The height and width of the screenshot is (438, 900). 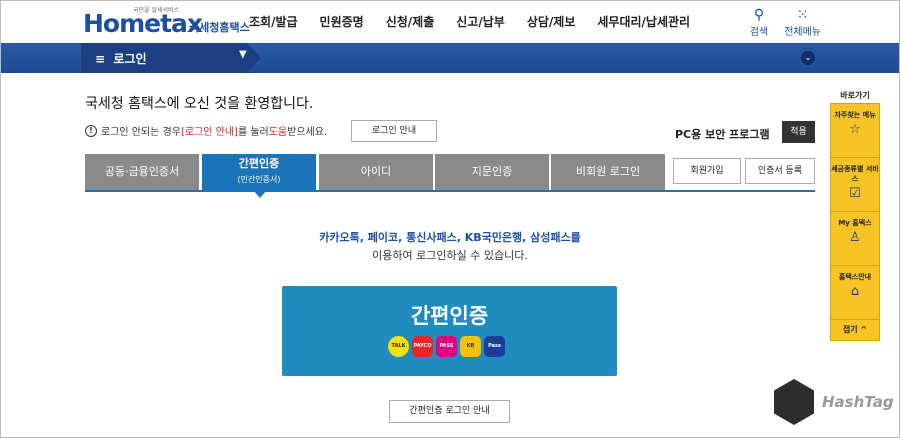 I want to click on usage-description: 이용하여 로그인하실 수 있습니다., so click(x=450, y=255).